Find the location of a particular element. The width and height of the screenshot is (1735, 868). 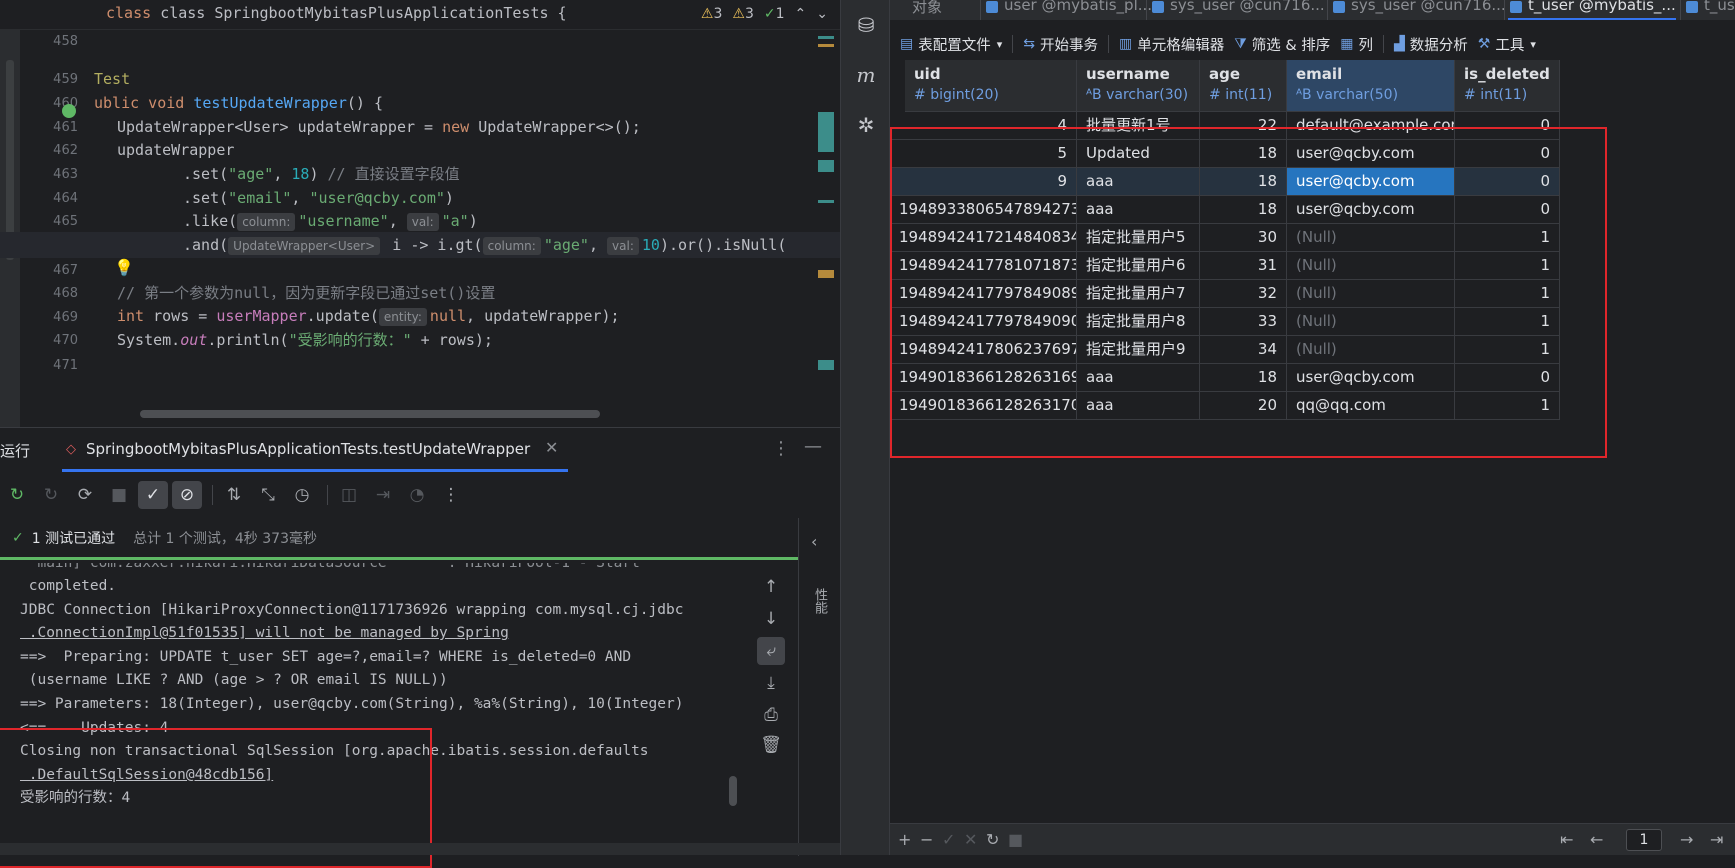

import-icon: ⇥ is located at coordinates (383, 495).